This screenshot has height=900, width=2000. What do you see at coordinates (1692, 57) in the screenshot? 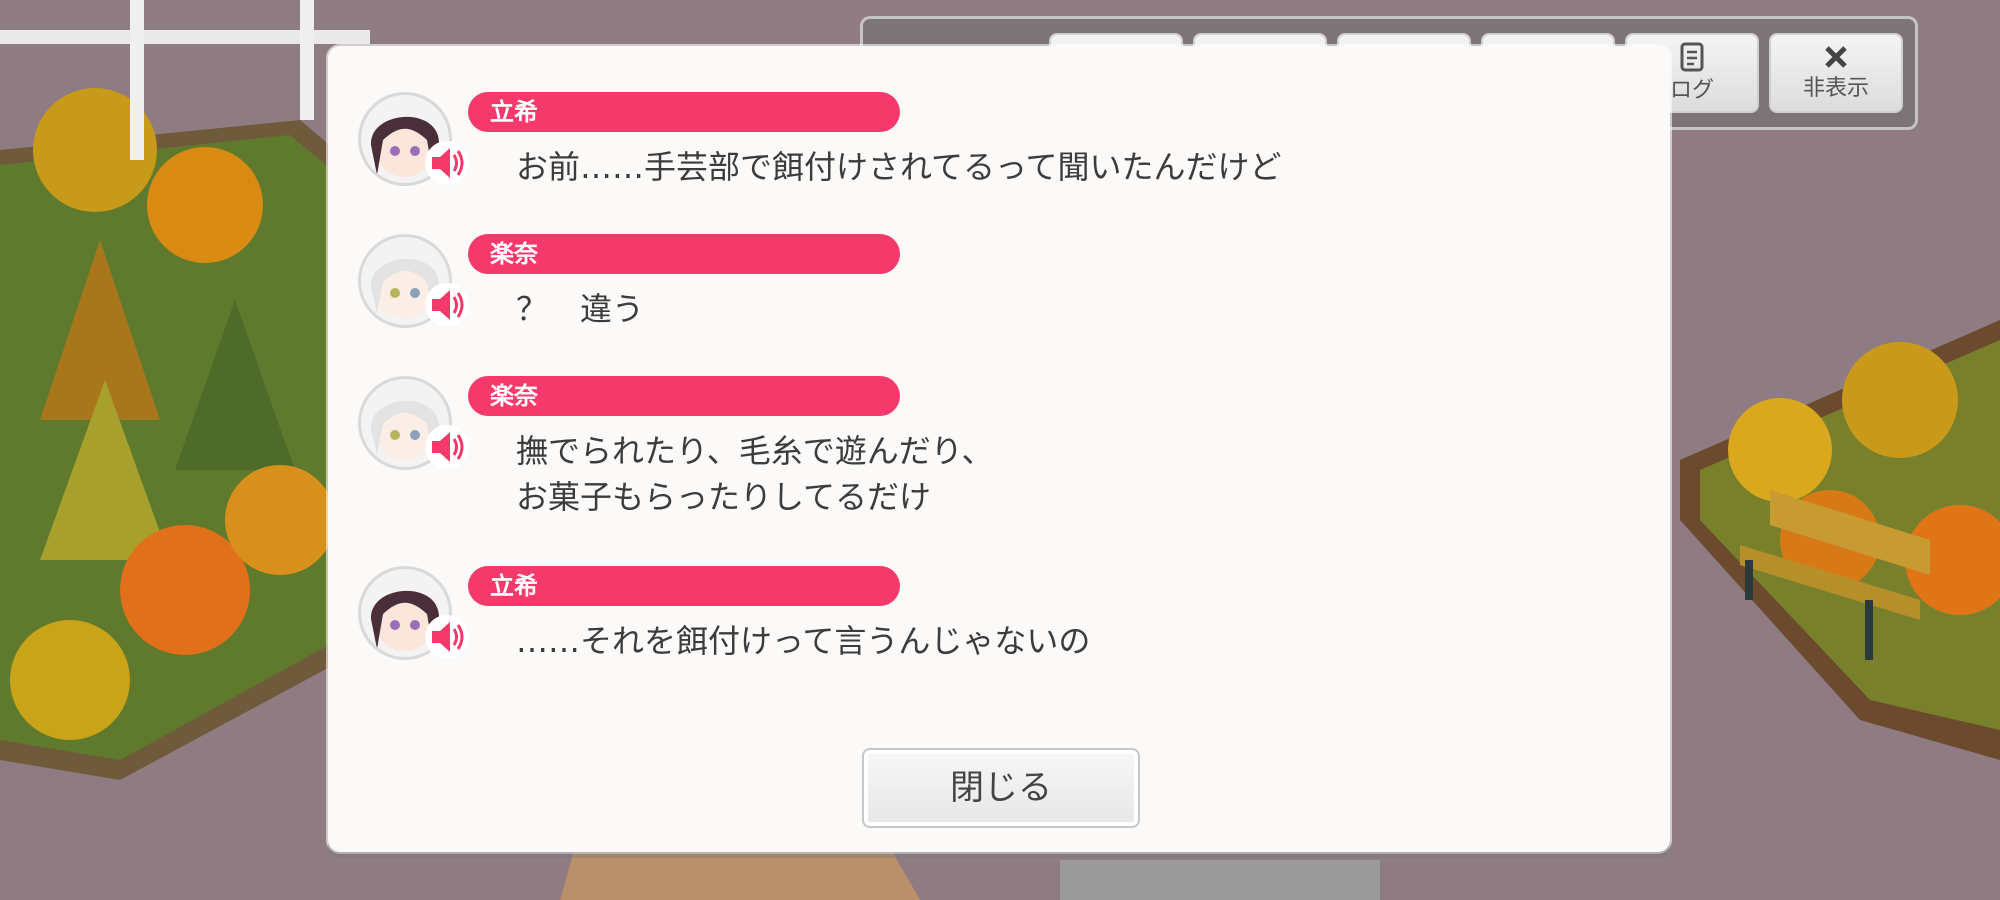
I see `log-icon` at bounding box center [1692, 57].